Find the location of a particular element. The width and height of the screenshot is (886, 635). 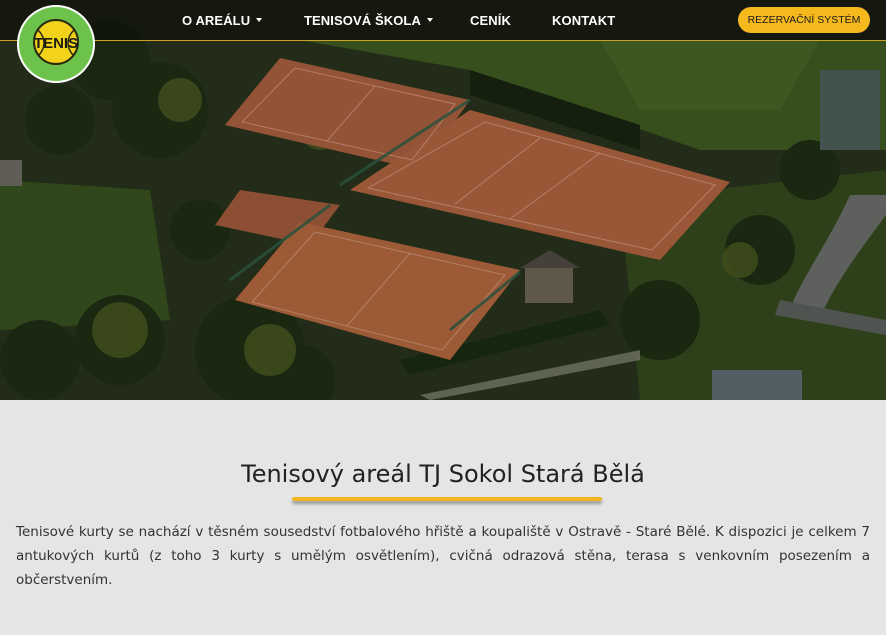

title-underline-divider is located at coordinates (447, 499).